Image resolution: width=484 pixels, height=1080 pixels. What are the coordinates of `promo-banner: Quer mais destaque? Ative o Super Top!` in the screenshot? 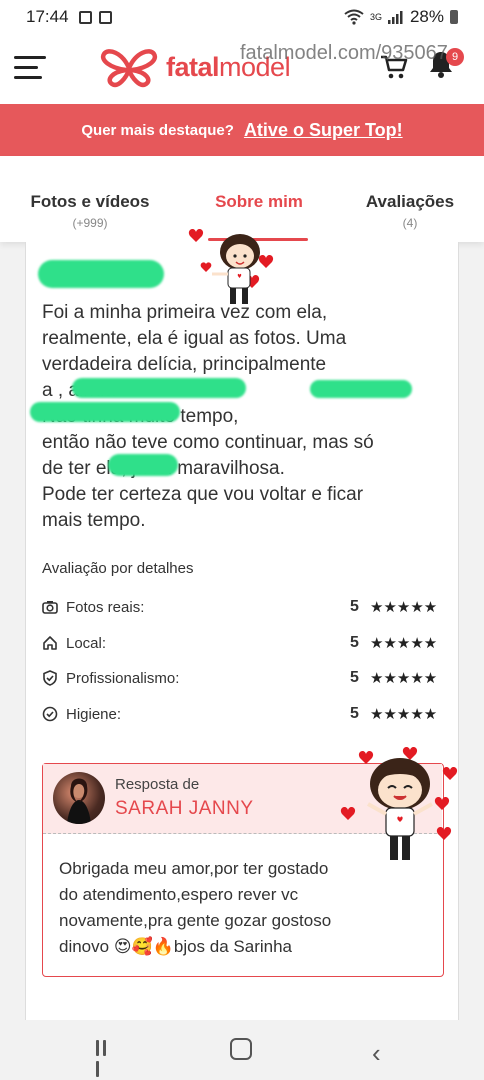 It's located at (242, 130).